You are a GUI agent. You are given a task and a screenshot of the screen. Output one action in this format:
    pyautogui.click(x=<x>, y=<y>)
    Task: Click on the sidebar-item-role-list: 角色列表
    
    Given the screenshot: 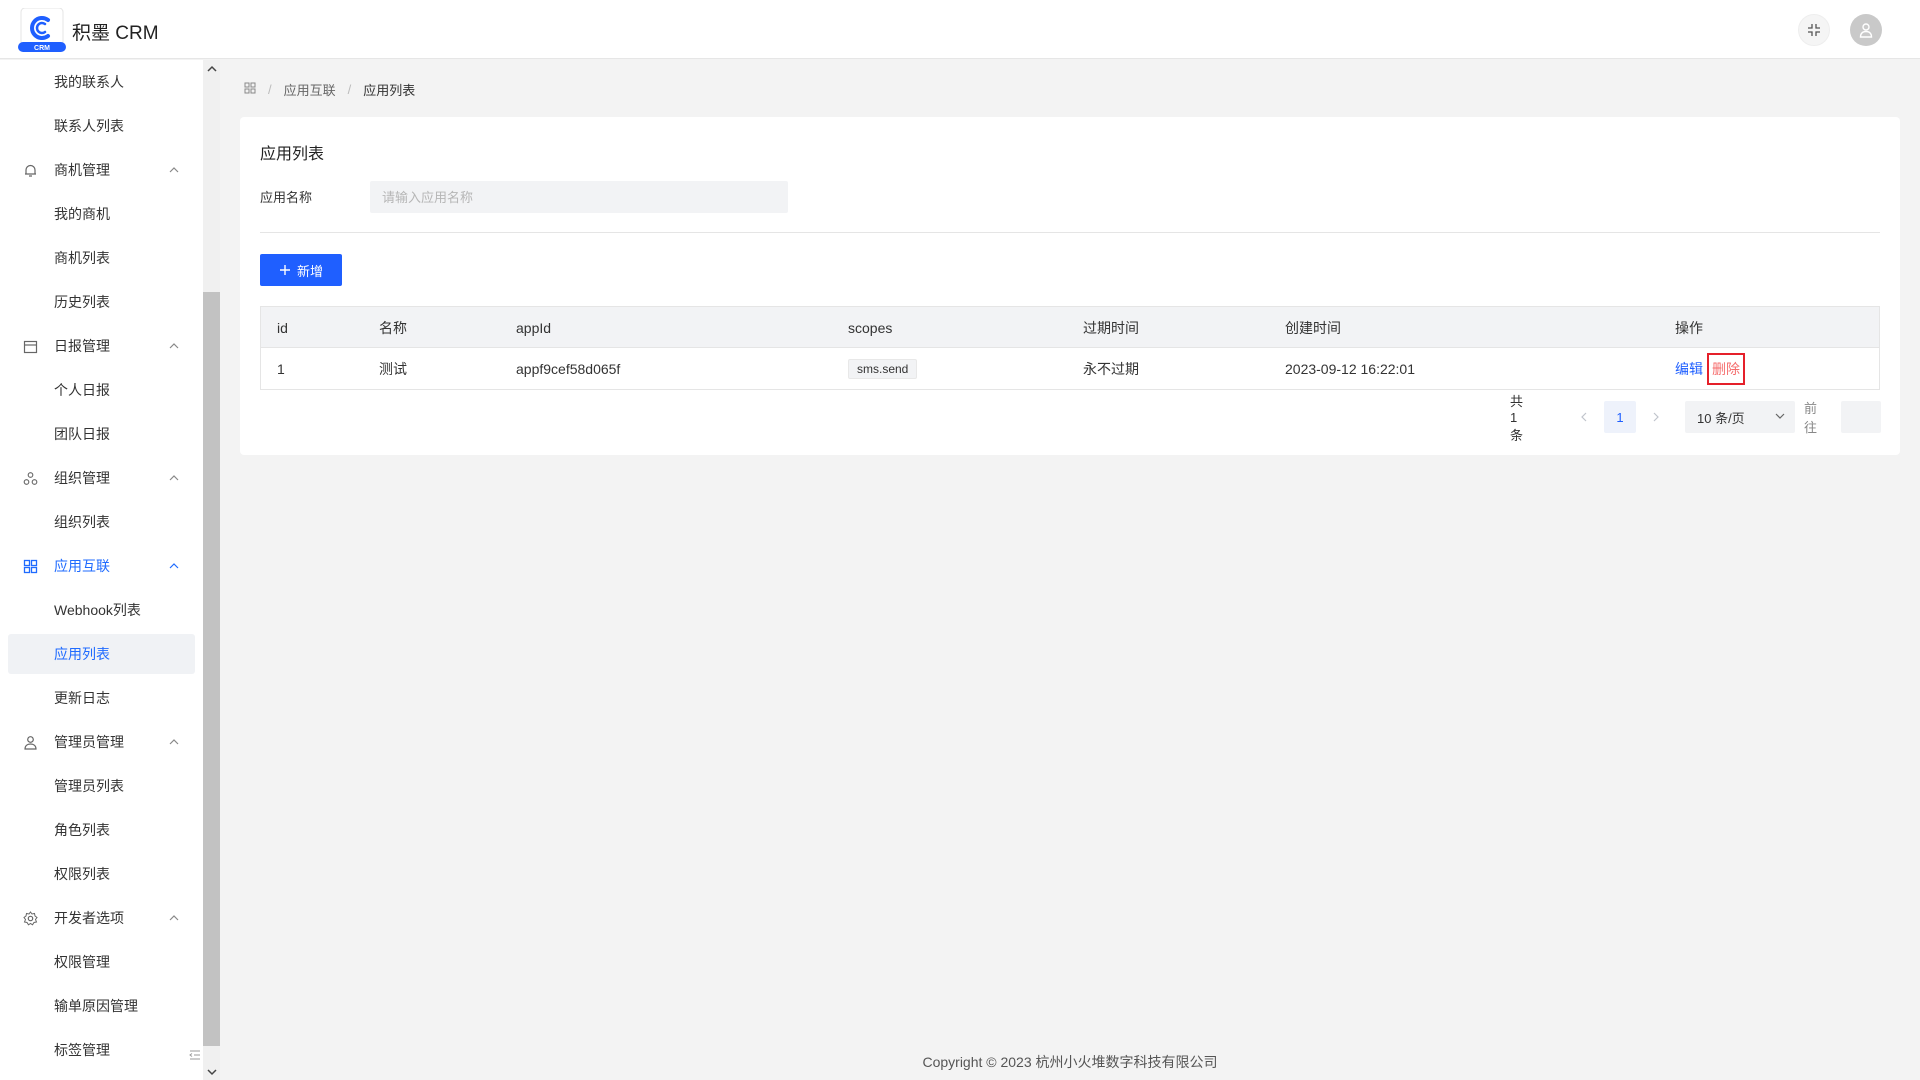 What is the action you would take?
    pyautogui.click(x=101, y=830)
    